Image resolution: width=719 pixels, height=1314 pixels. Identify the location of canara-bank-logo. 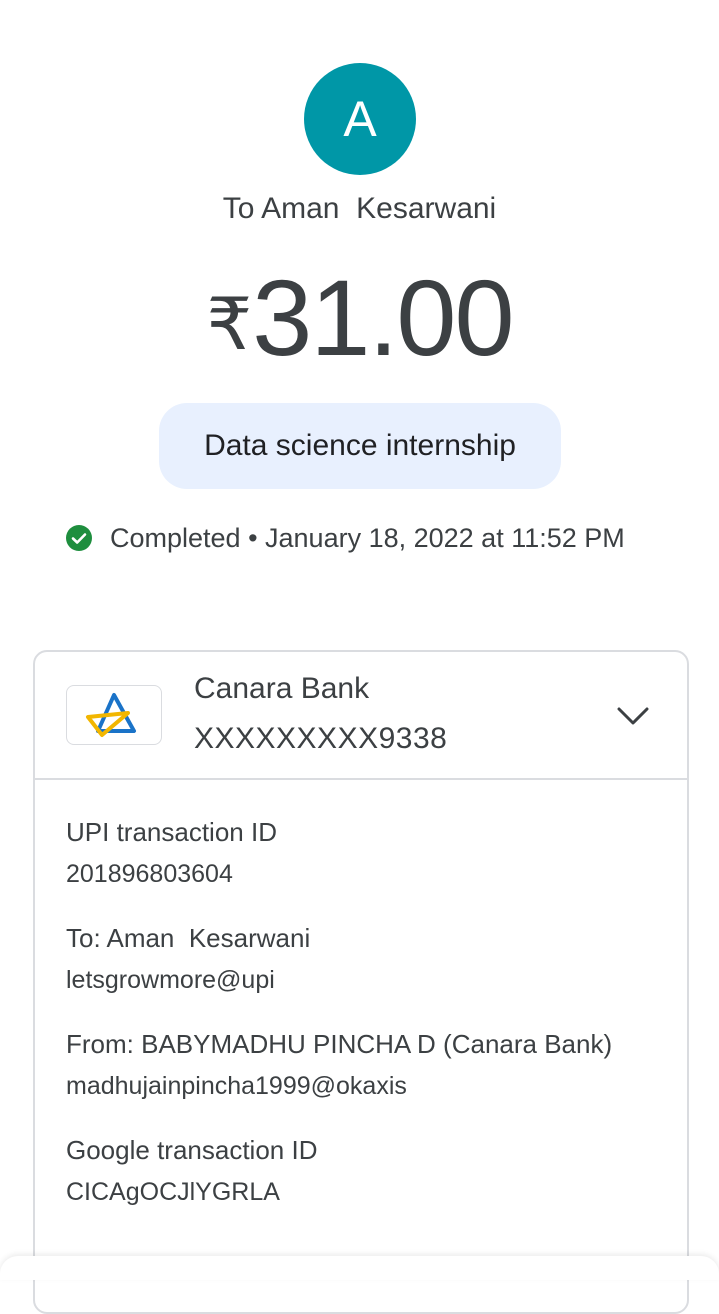
(114, 715).